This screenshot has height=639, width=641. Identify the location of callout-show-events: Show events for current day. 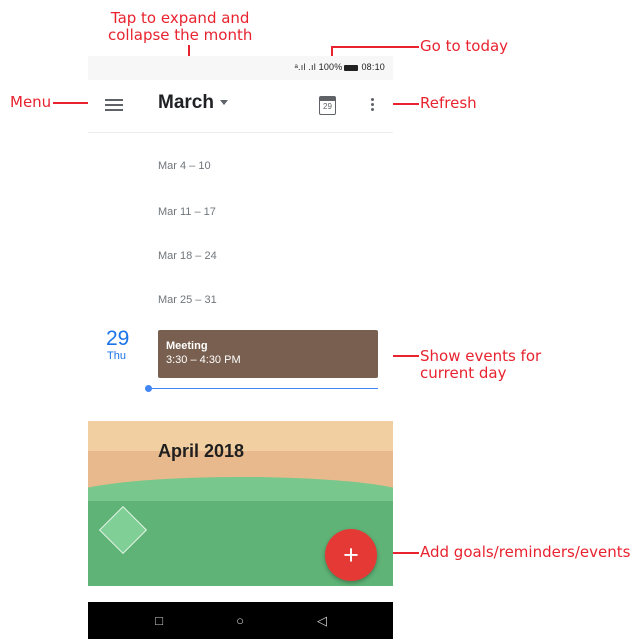
(481, 364).